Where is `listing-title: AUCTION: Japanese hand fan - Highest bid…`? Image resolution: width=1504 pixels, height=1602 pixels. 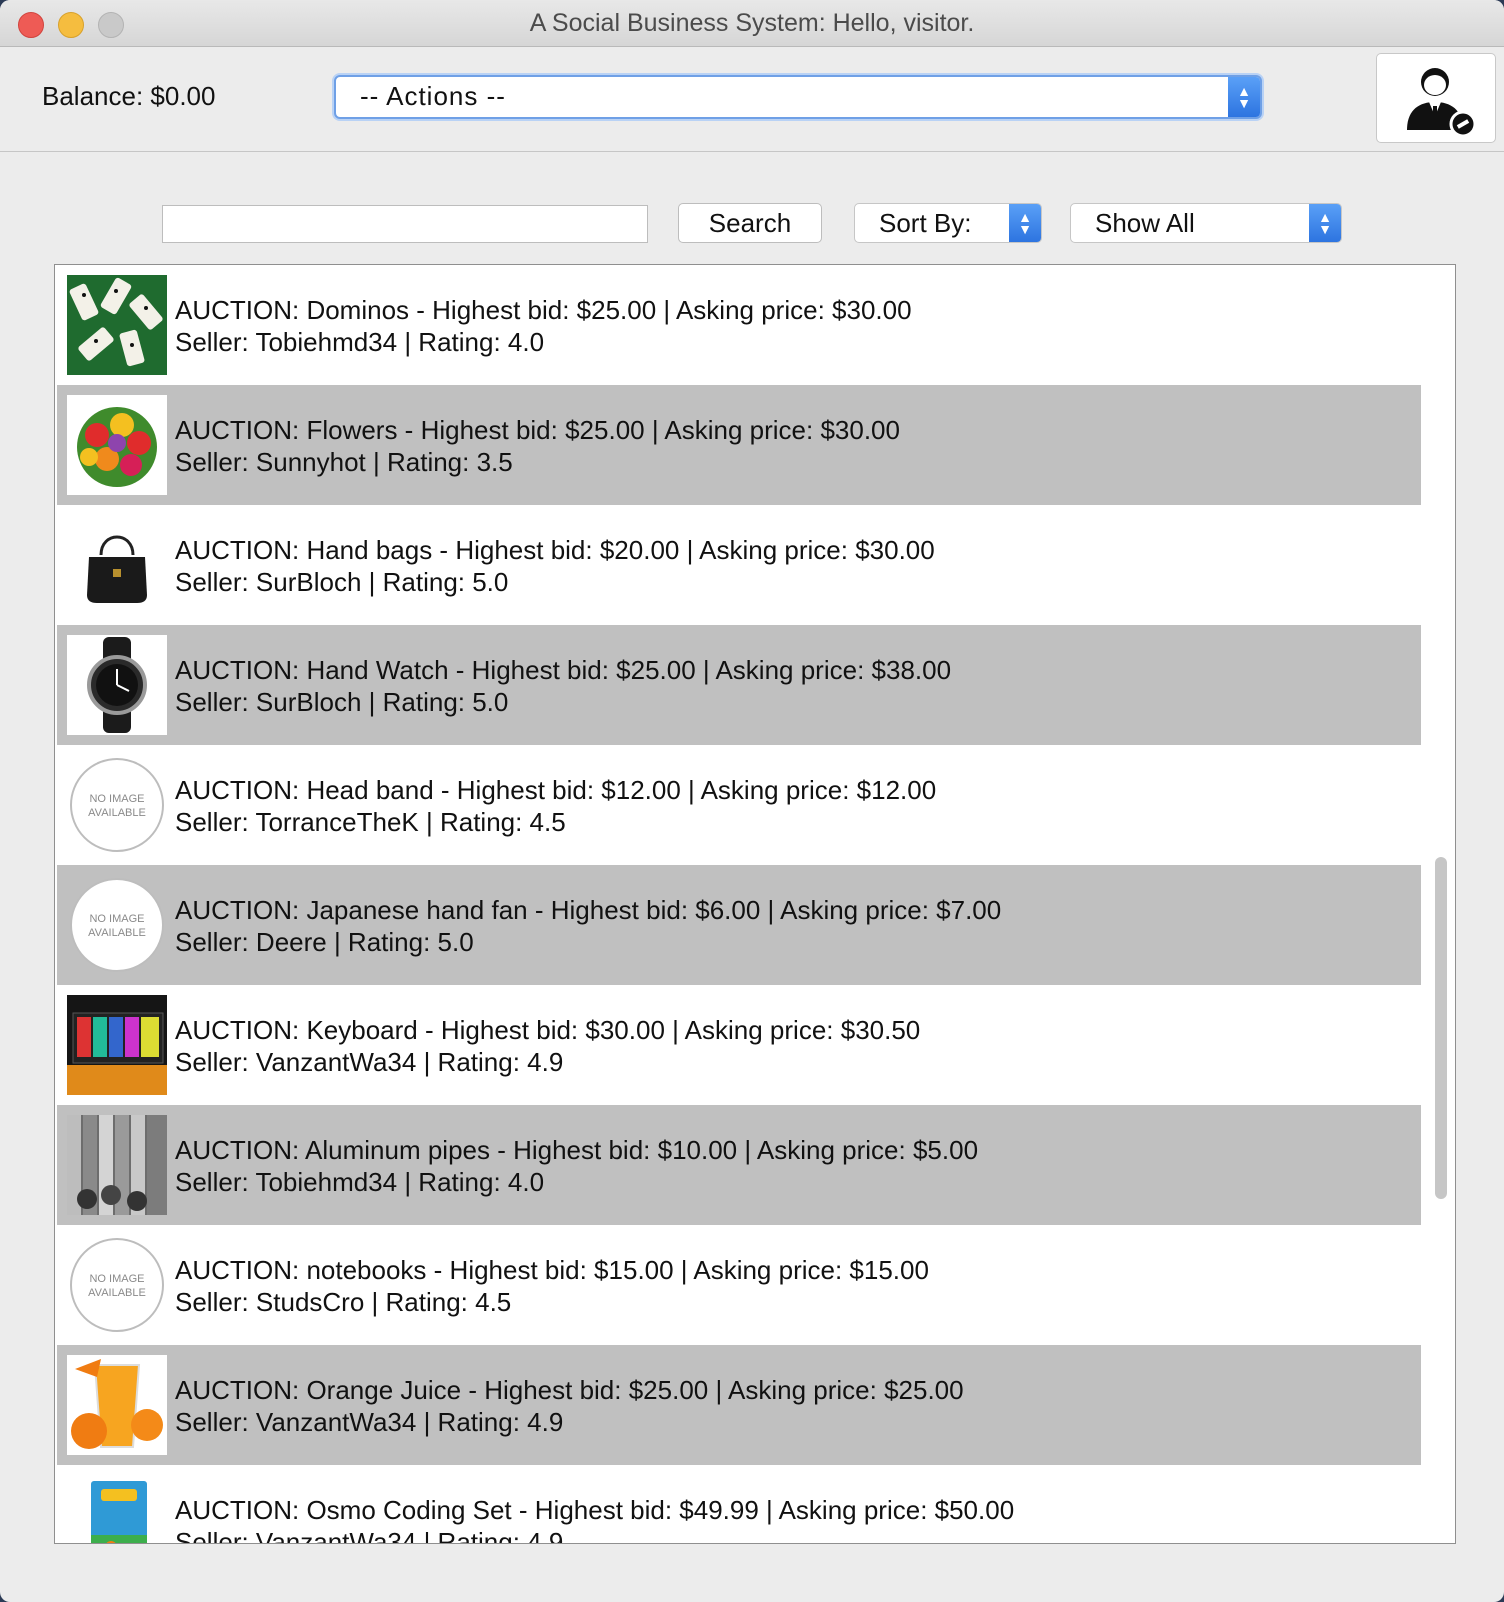 listing-title: AUCTION: Japanese hand fan - Highest bid… is located at coordinates (588, 910).